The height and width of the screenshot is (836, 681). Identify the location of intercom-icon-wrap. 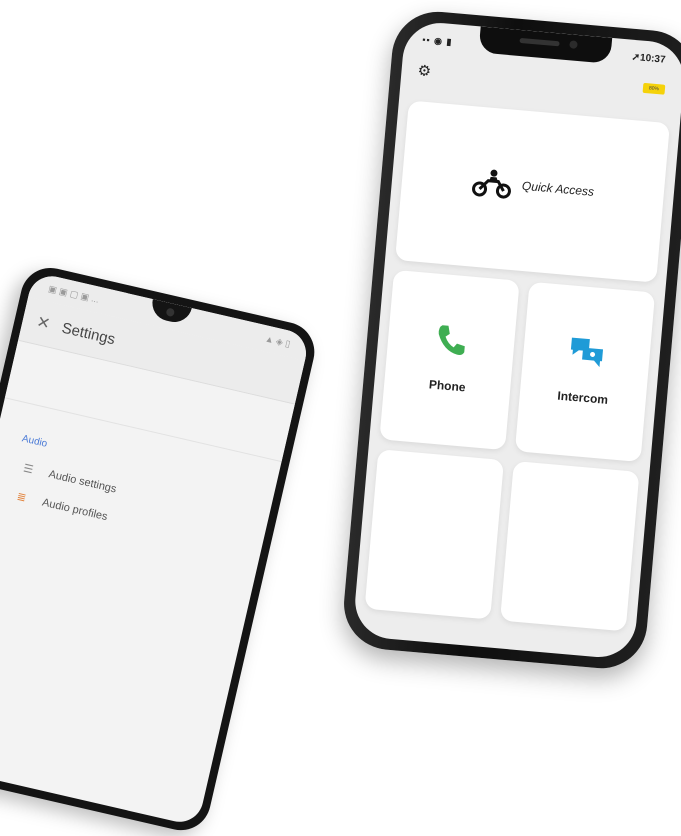
(586, 355).